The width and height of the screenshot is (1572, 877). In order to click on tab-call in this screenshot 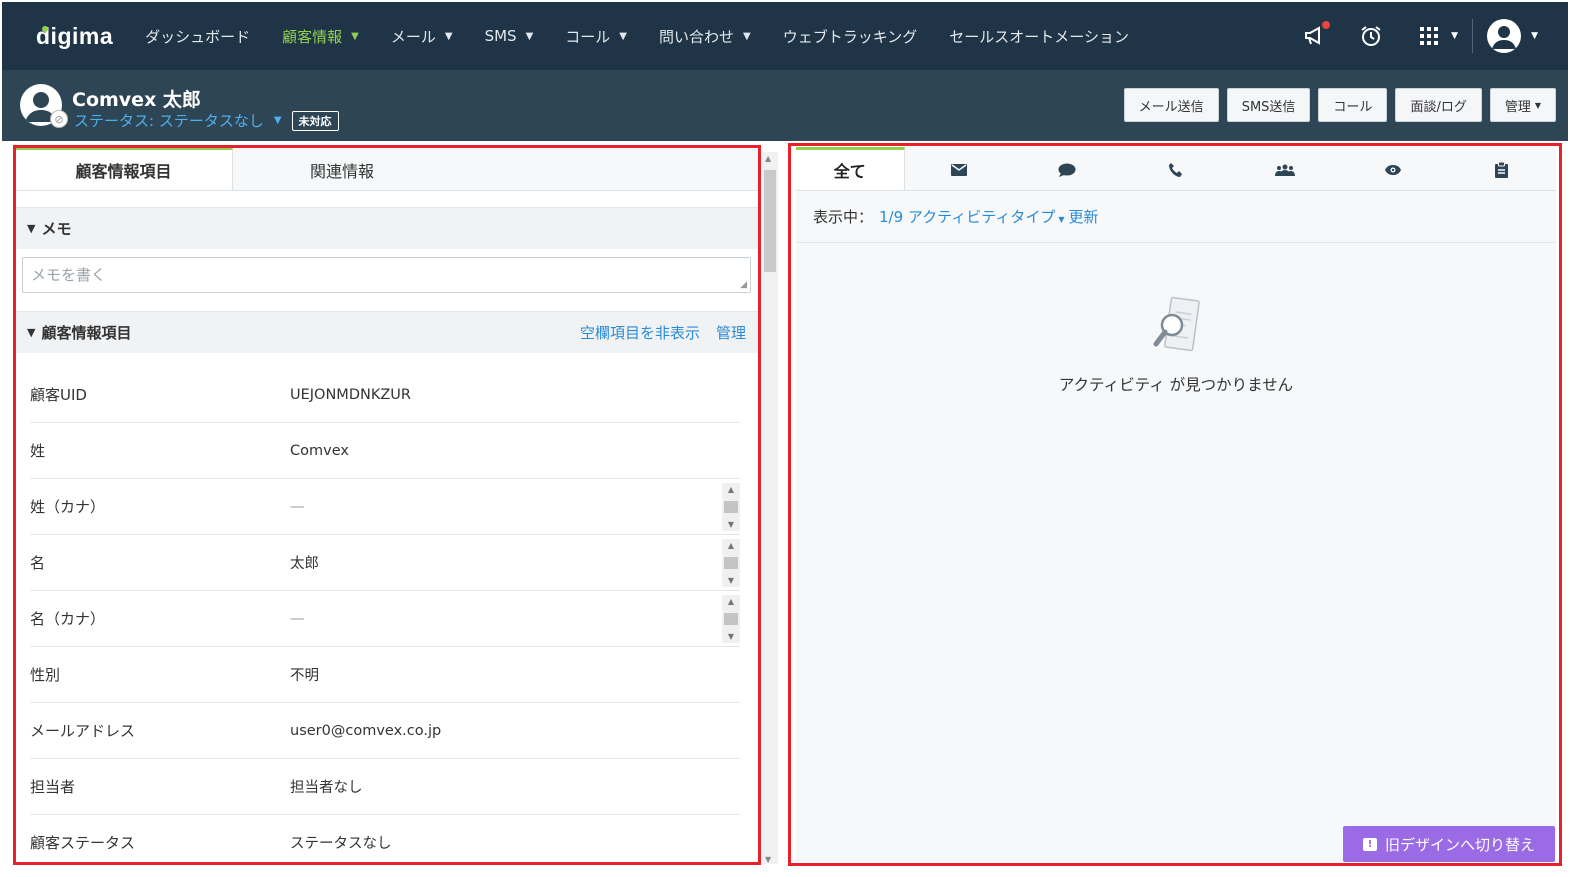, I will do `click(1176, 168)`.